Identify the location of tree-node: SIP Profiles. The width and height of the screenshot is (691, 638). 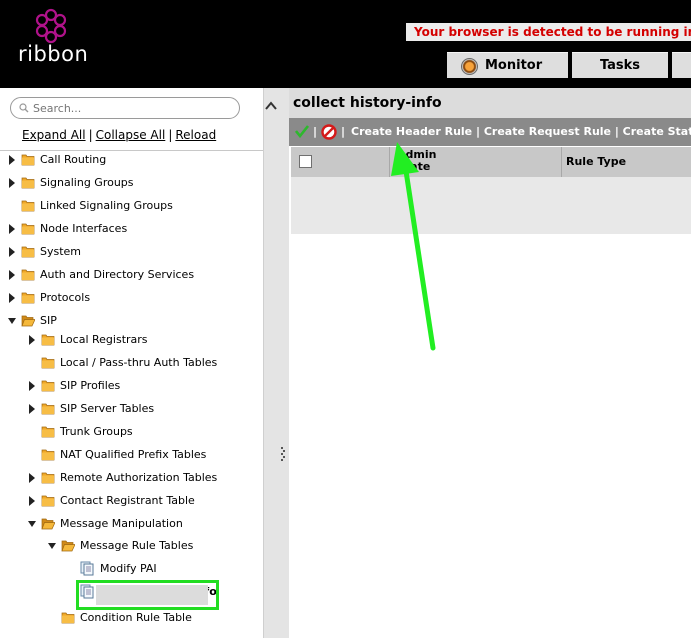
(141, 386).